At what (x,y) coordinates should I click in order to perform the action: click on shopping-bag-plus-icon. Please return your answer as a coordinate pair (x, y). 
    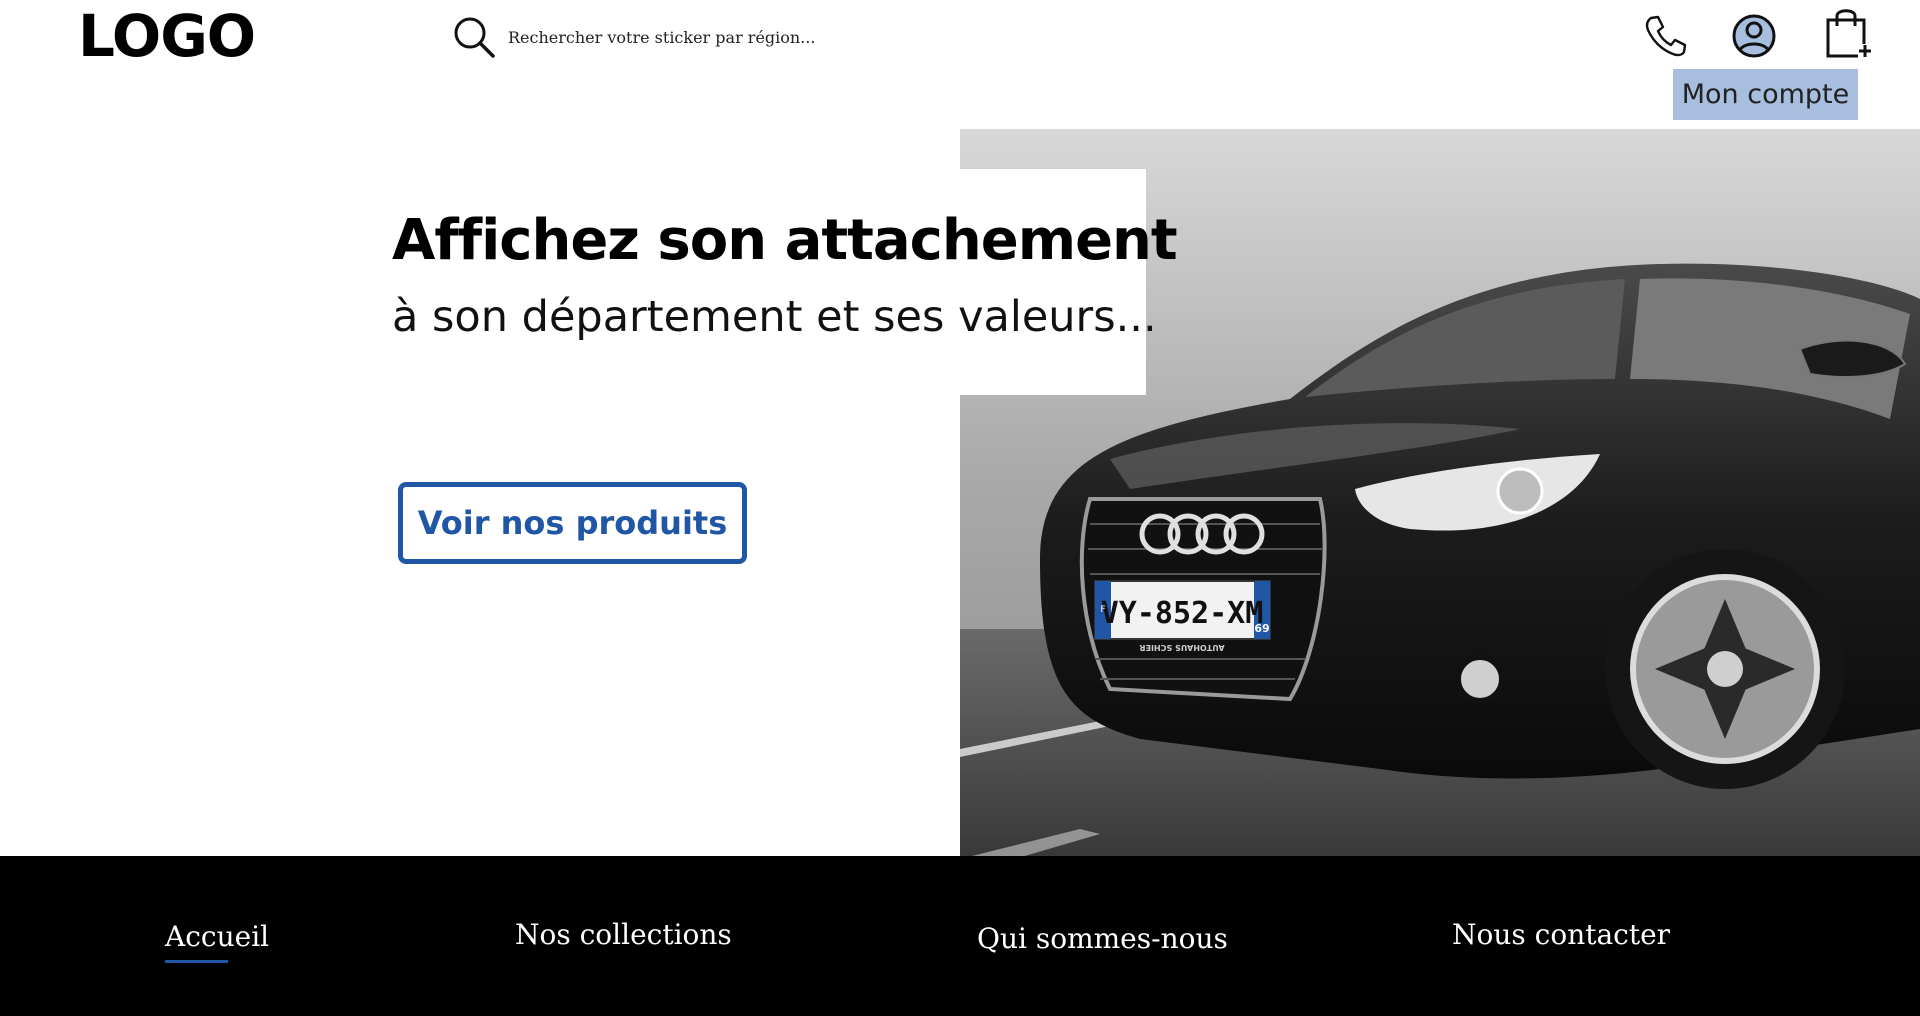
    Looking at the image, I should click on (1848, 33).